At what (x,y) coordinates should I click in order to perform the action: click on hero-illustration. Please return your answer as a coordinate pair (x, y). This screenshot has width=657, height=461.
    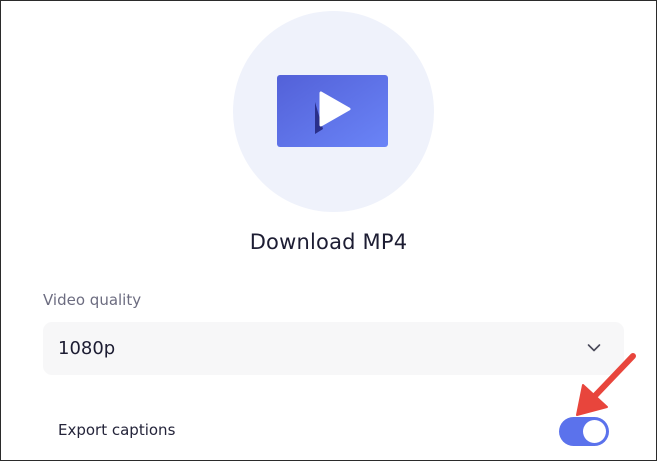
    Looking at the image, I should click on (333, 111).